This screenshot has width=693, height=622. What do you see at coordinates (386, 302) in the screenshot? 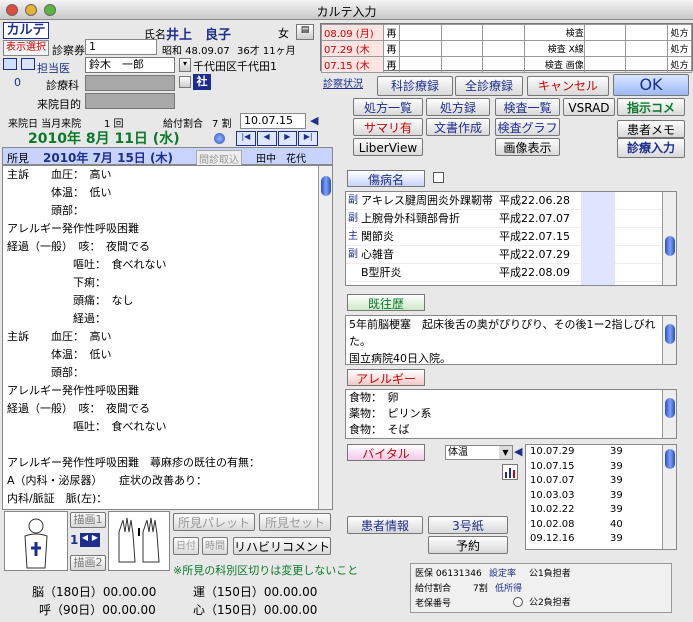
I see `past-history-button: 既往歴` at bounding box center [386, 302].